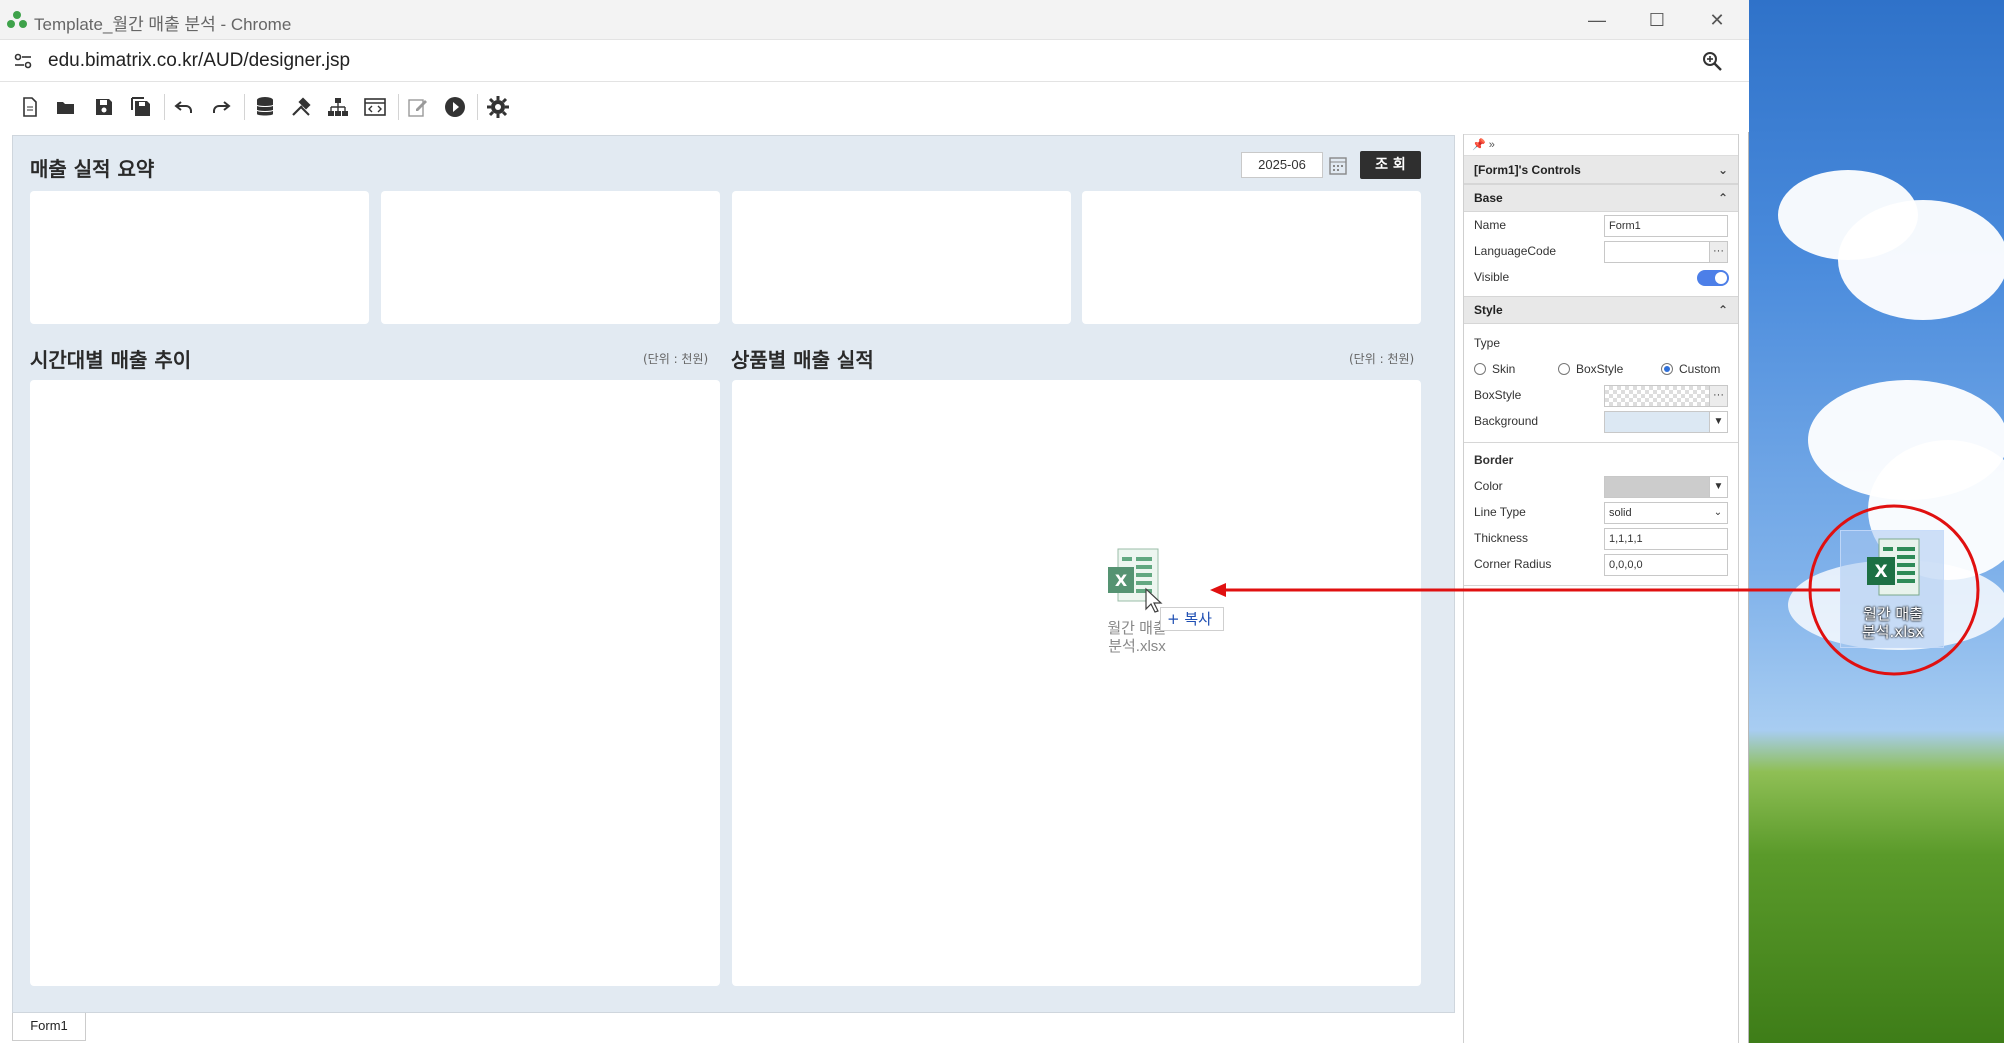  What do you see at coordinates (1666, 226) in the screenshot?
I see `name-field: Form1` at bounding box center [1666, 226].